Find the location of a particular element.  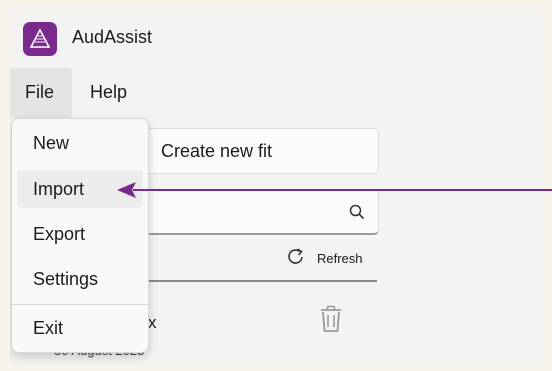

list-item-name: x is located at coordinates (152, 323).